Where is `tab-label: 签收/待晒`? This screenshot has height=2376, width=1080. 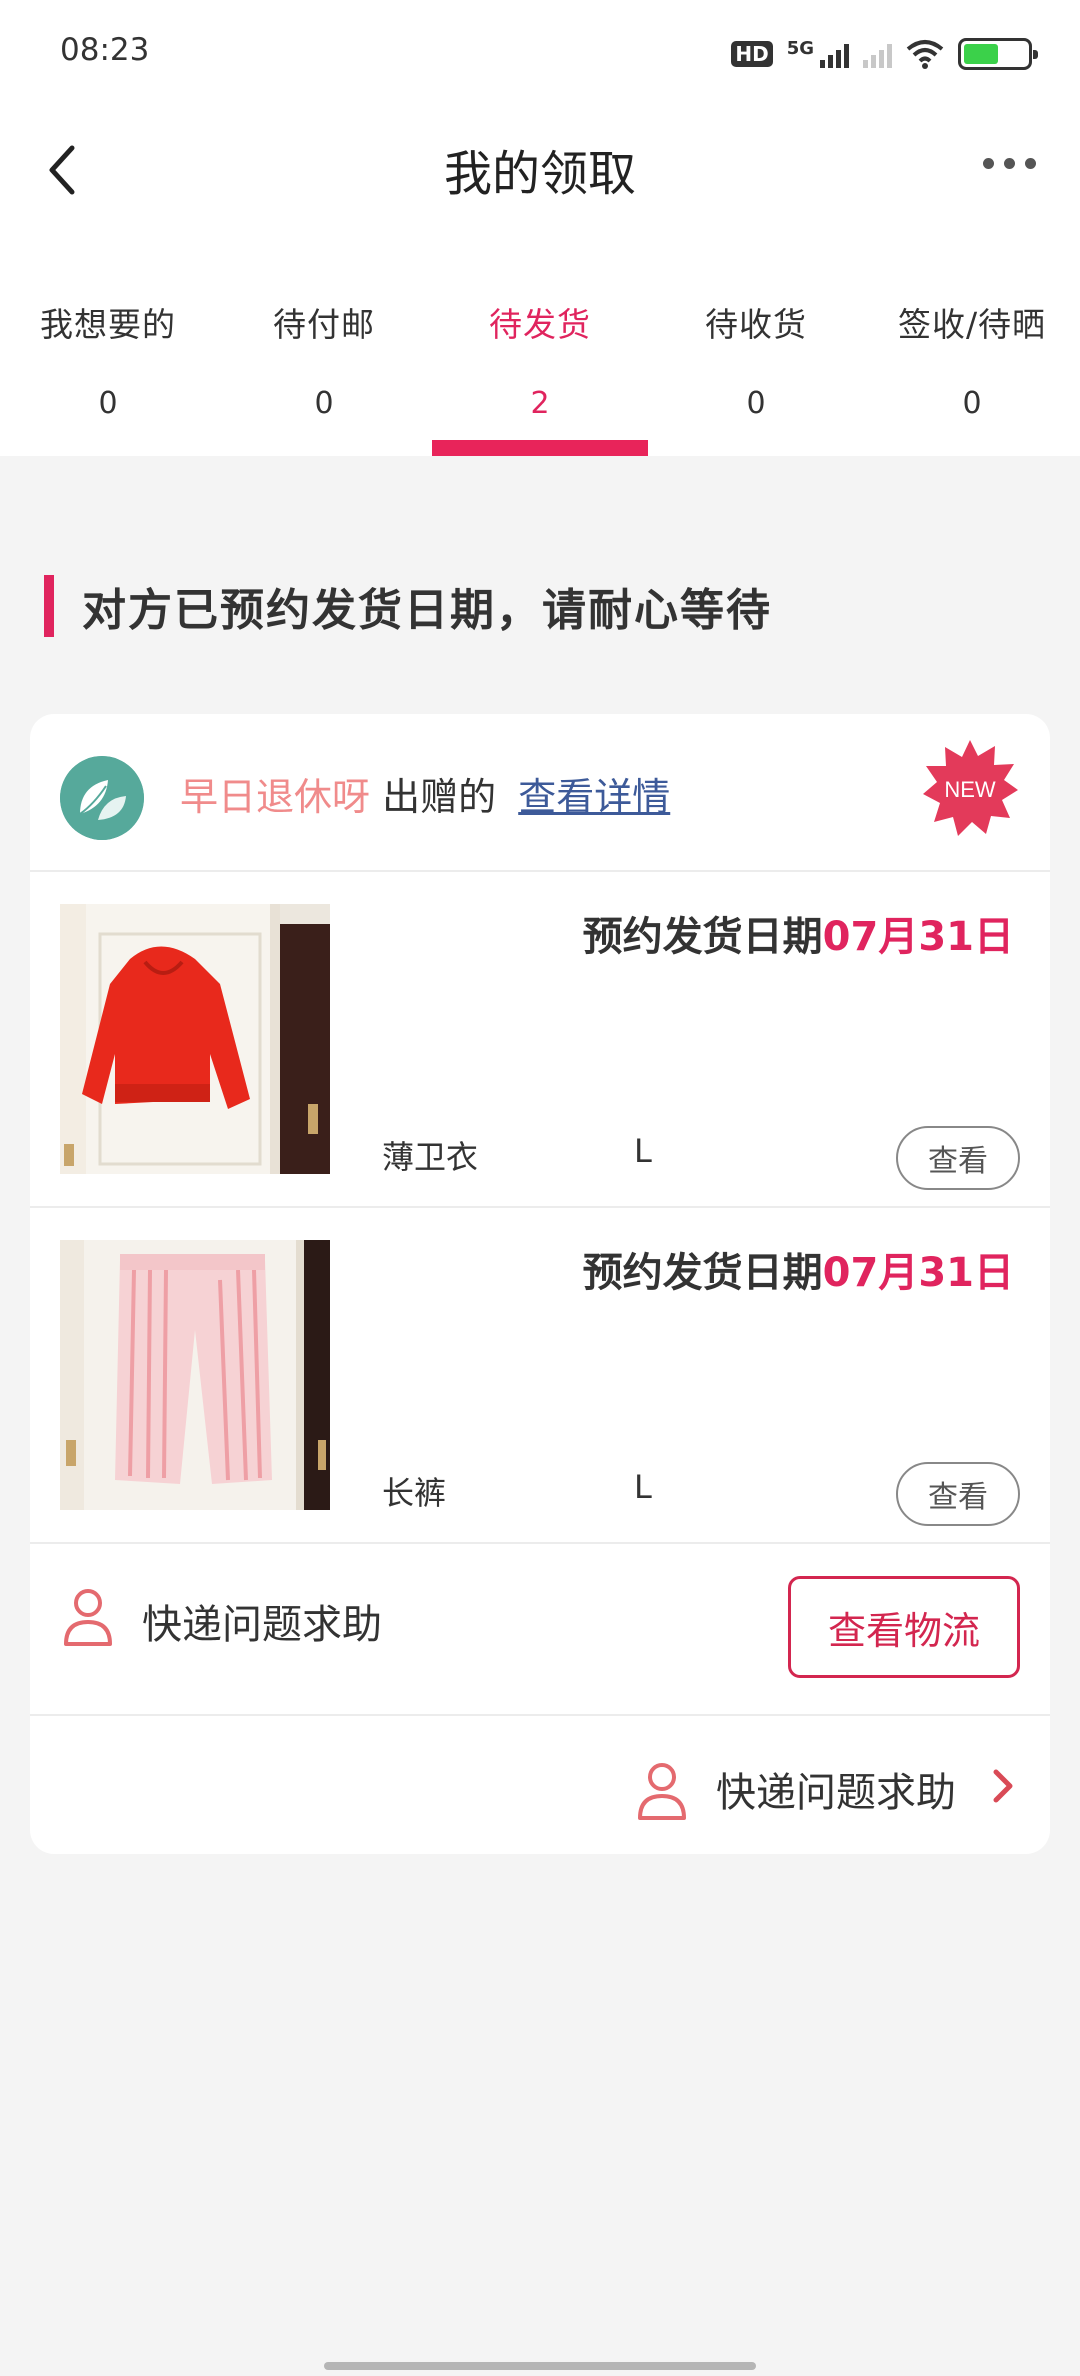 tab-label: 签收/待晒 is located at coordinates (972, 324).